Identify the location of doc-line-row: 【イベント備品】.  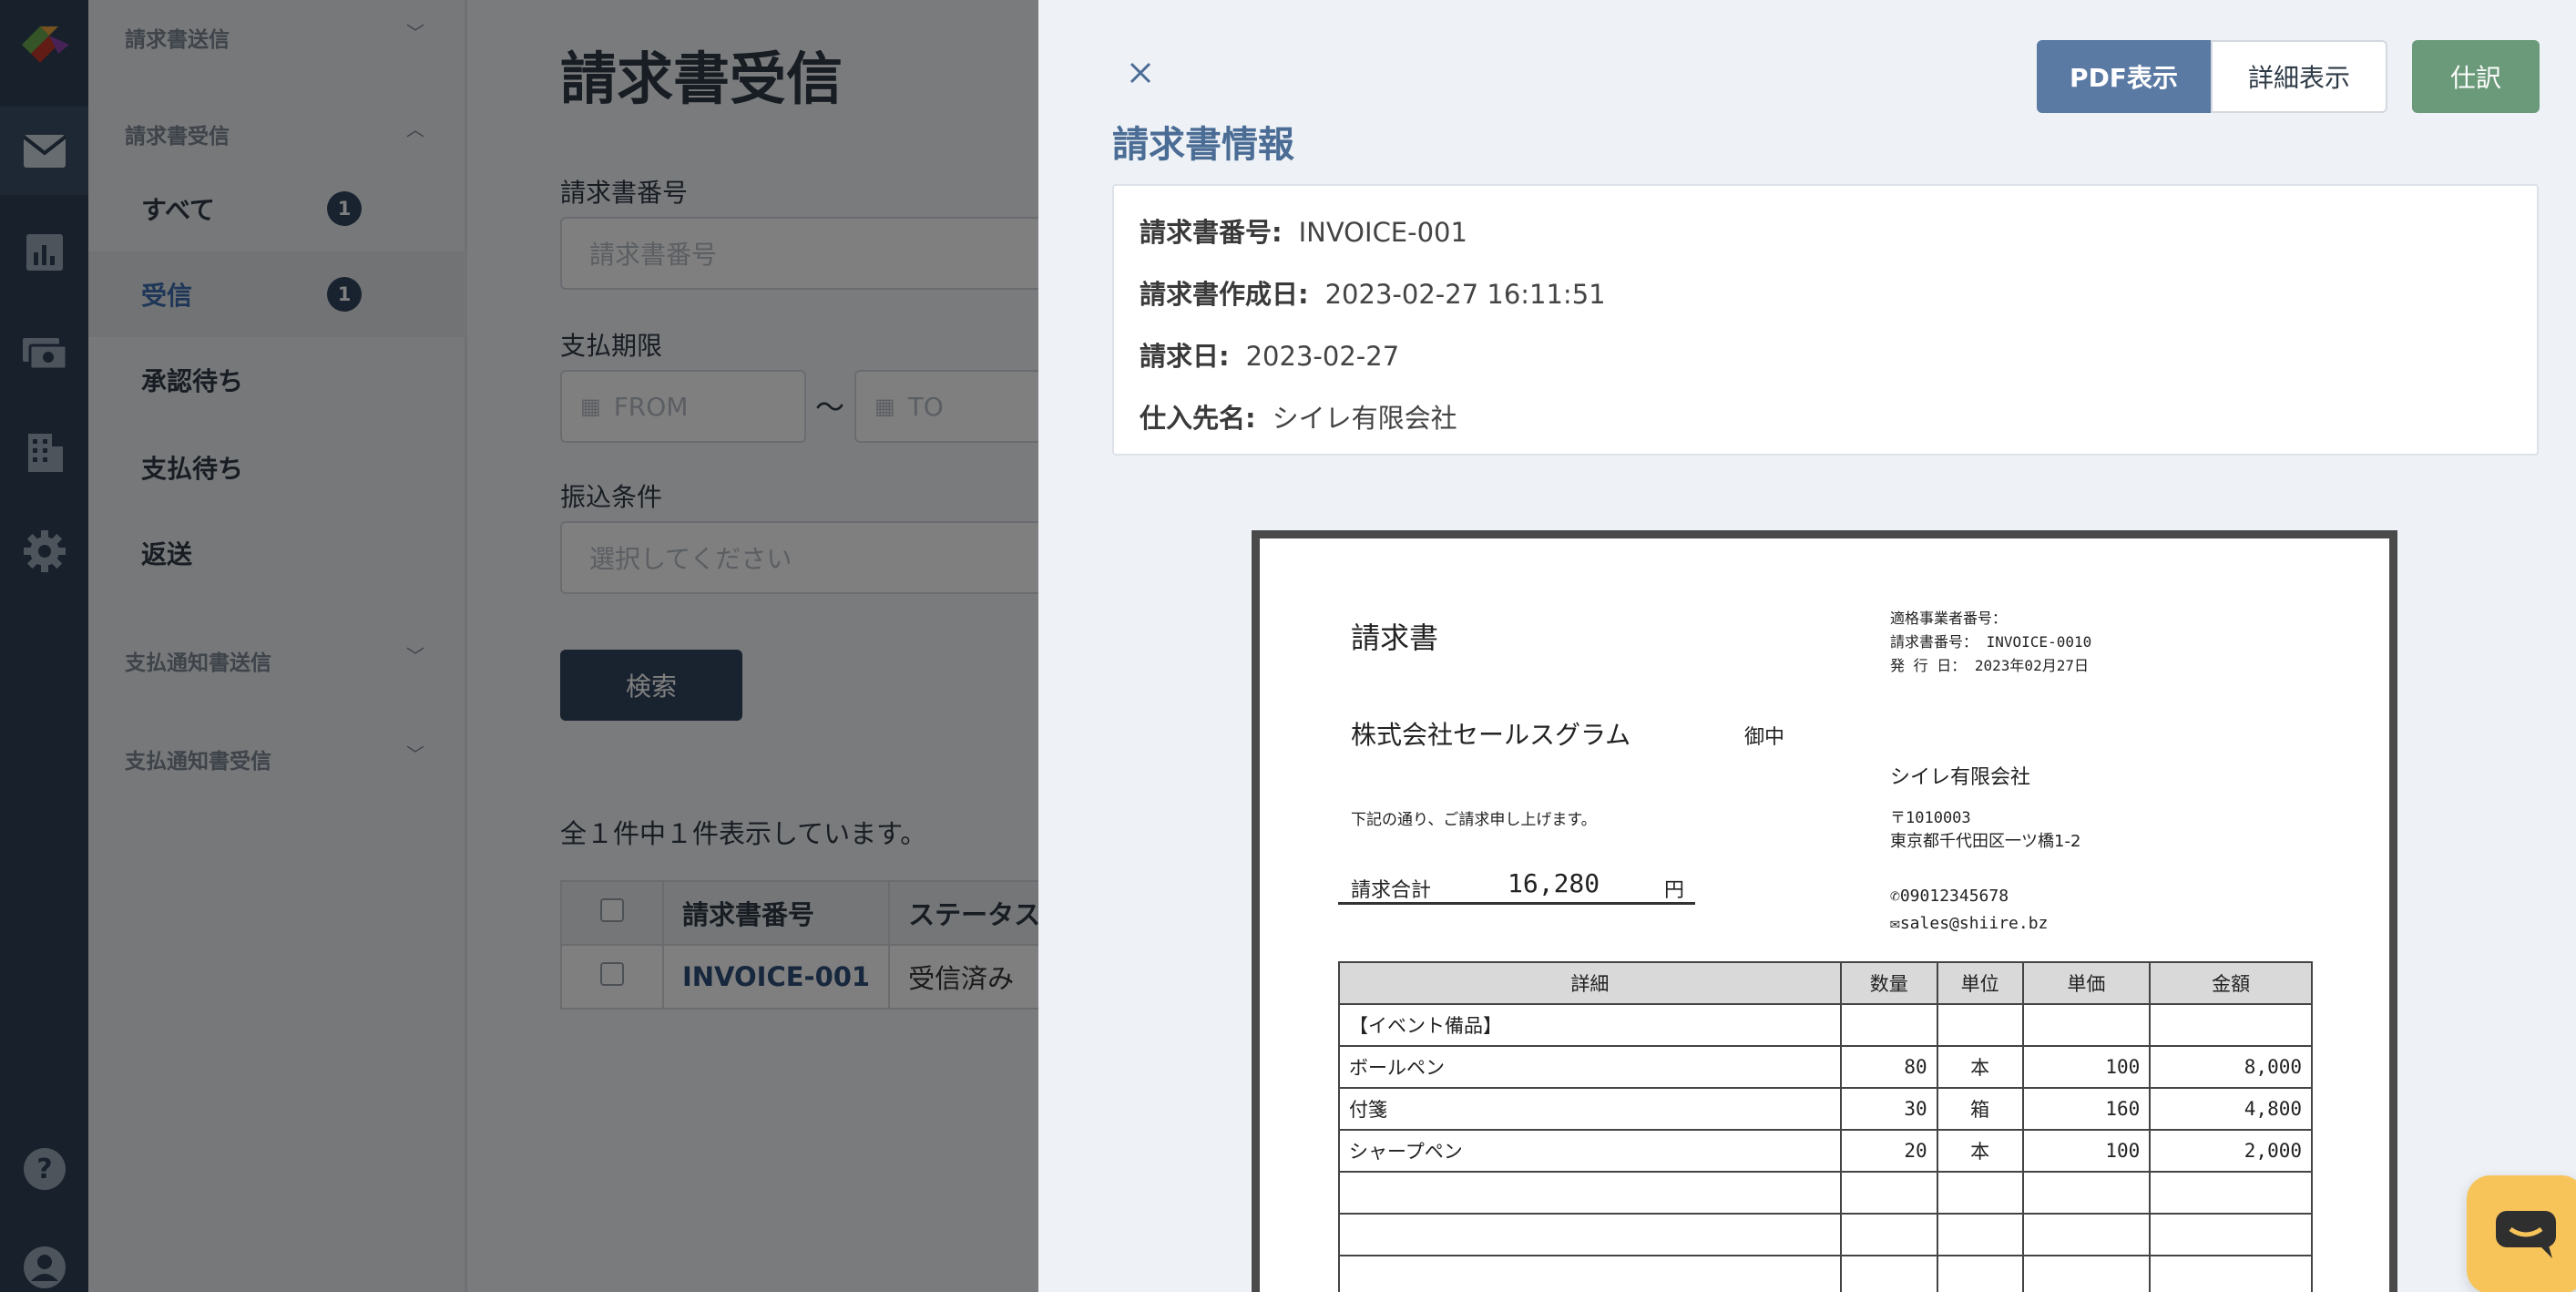
(1826, 1025).